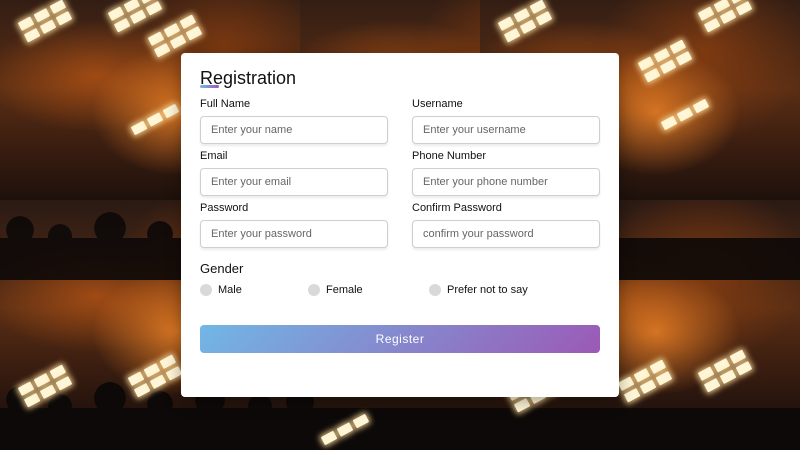  Describe the element at coordinates (294, 182) in the screenshot. I see `email-input` at that location.